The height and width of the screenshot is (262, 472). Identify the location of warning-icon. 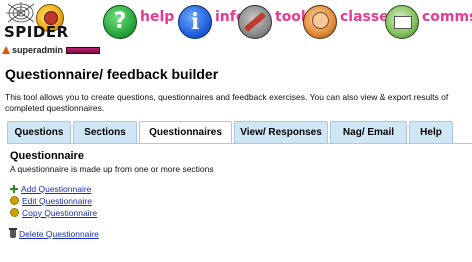
(6, 50).